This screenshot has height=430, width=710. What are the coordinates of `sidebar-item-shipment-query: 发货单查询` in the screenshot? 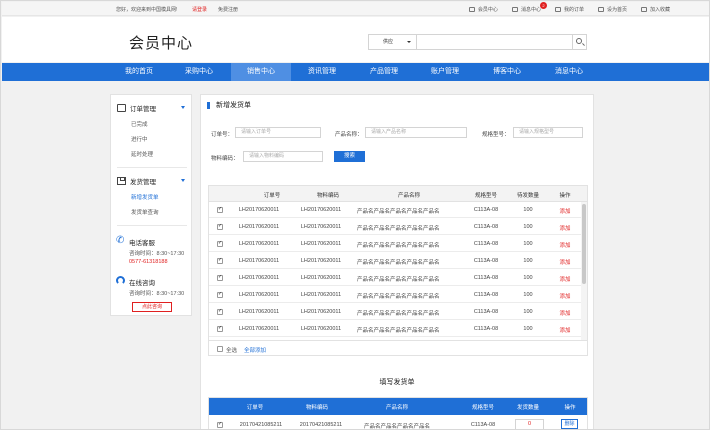 It's located at (145, 212).